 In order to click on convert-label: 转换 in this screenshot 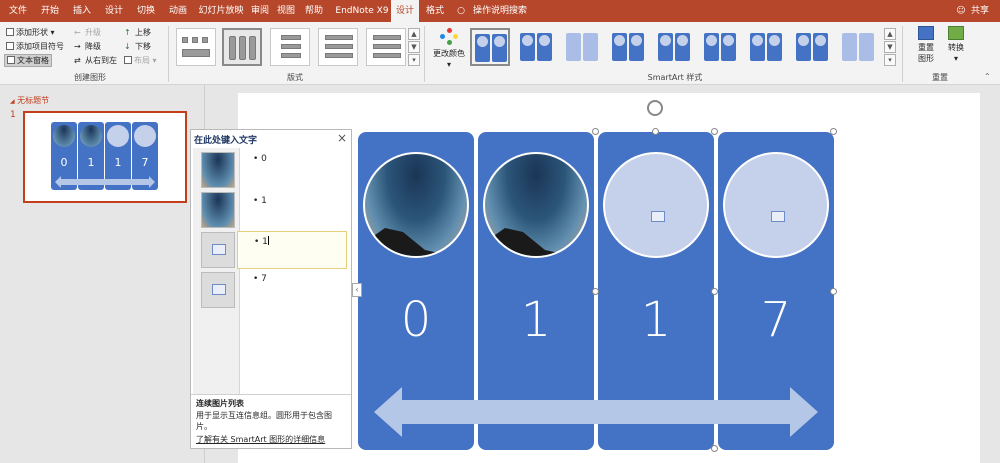, I will do `click(956, 47)`.